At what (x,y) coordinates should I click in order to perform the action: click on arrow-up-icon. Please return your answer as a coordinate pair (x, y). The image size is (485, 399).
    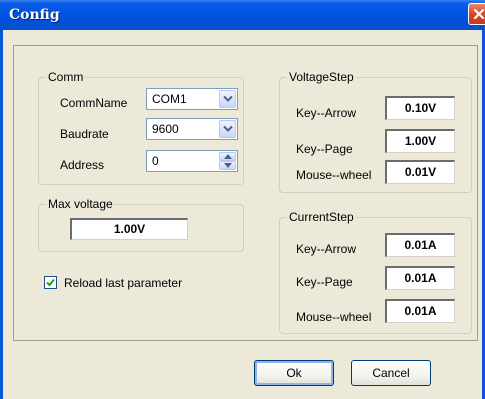
    Looking at the image, I should click on (228, 156).